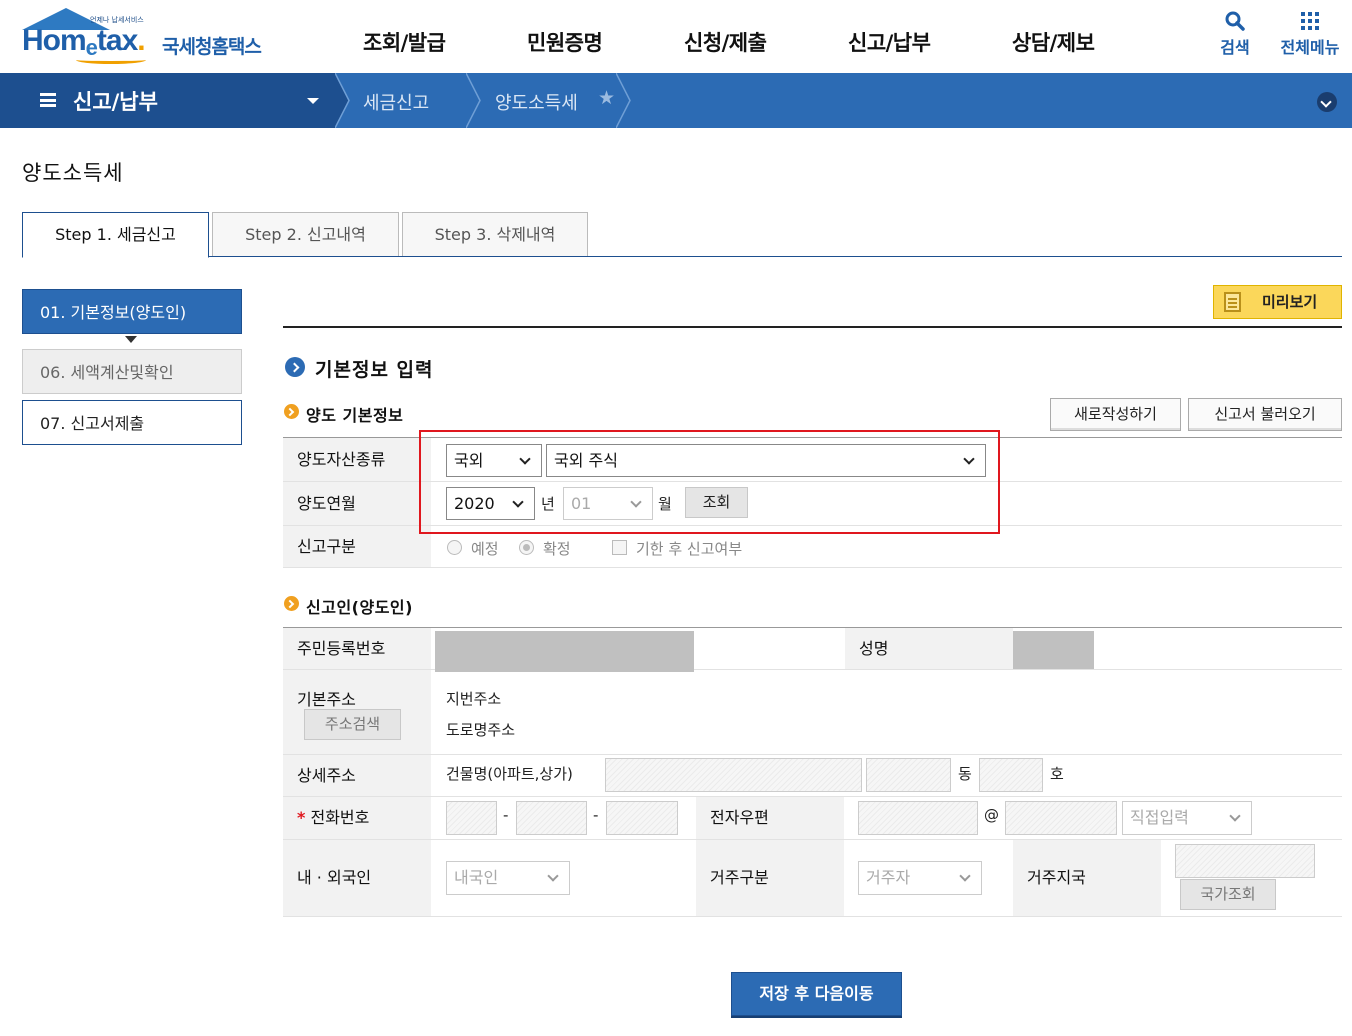 The height and width of the screenshot is (1036, 1352). What do you see at coordinates (565, 42) in the screenshot?
I see `gnb-certificate: 민원증명` at bounding box center [565, 42].